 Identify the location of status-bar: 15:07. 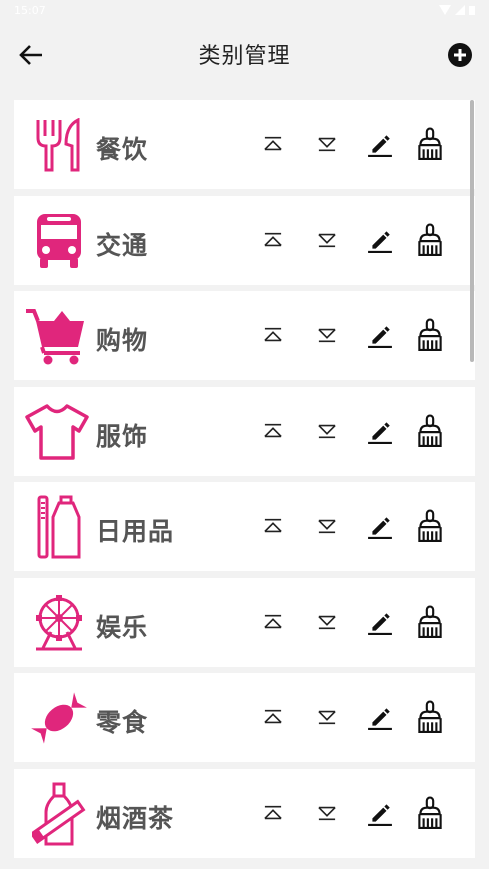
(244, 10).